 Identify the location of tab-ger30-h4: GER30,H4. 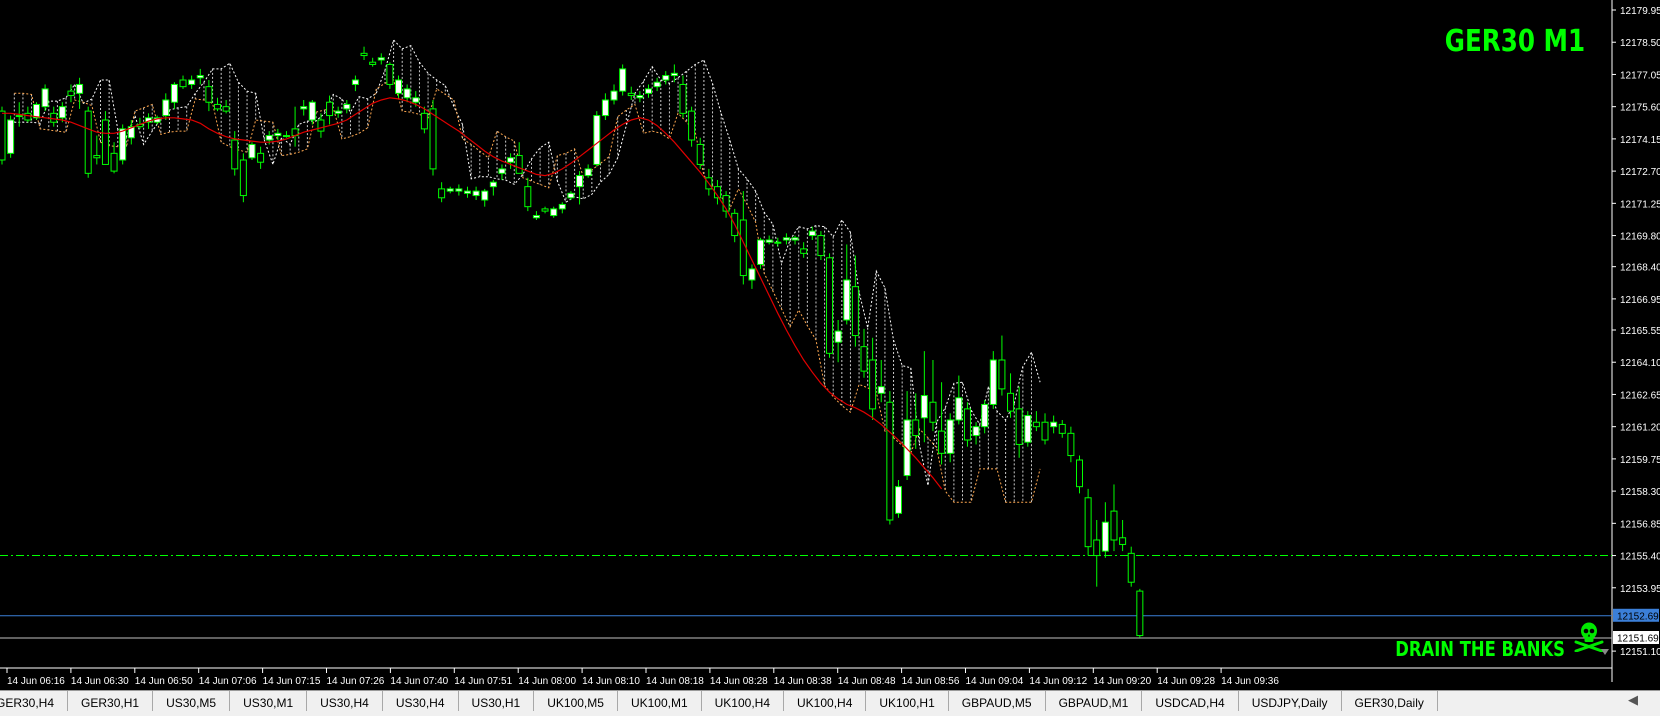
(34, 701).